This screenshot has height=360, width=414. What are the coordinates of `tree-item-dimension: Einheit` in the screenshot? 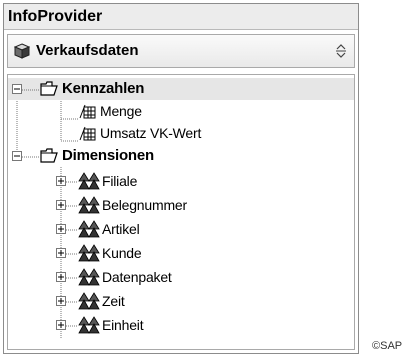 It's located at (181, 325).